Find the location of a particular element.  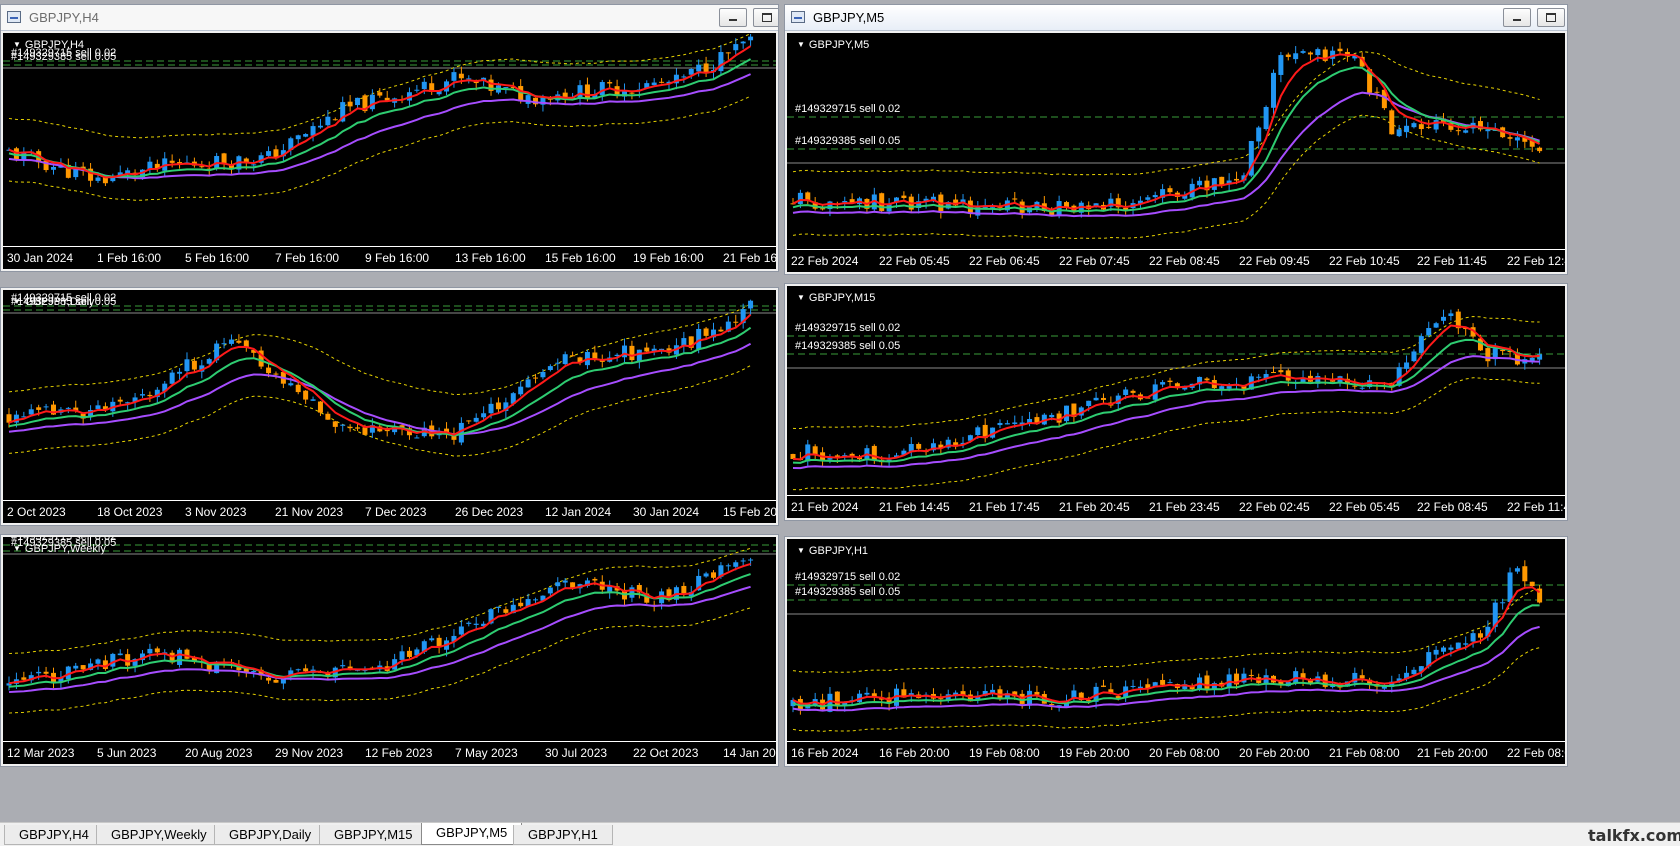

time-axis-label: 21 Feb 08:00 is located at coordinates (1364, 753).